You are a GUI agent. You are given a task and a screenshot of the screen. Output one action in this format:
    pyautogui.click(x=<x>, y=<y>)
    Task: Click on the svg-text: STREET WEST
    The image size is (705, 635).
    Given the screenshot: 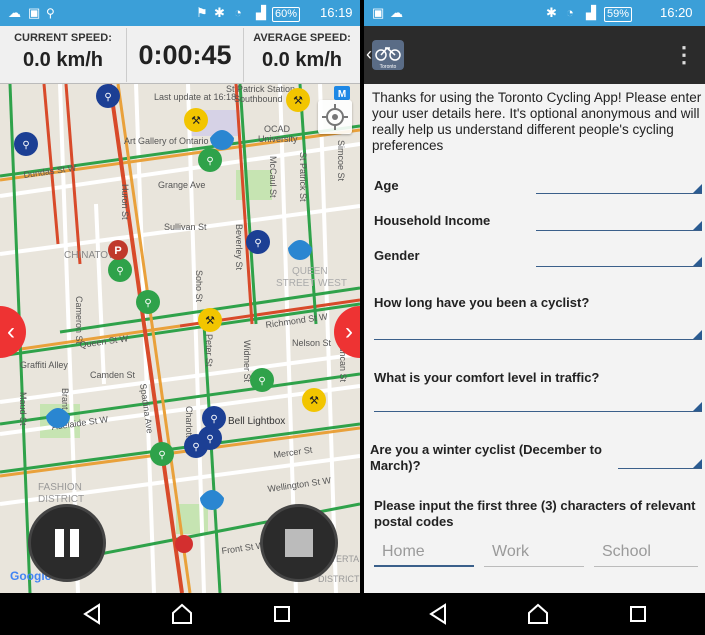 What is the action you would take?
    pyautogui.click(x=311, y=283)
    